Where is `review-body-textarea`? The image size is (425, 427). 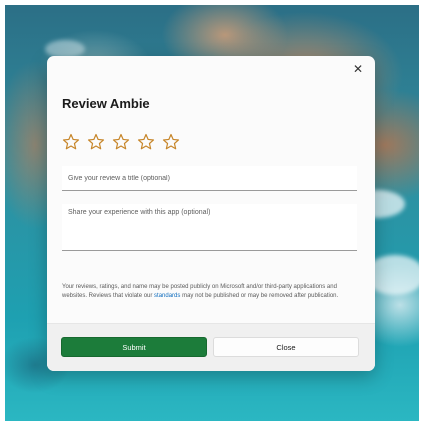
review-body-textarea is located at coordinates (209, 227).